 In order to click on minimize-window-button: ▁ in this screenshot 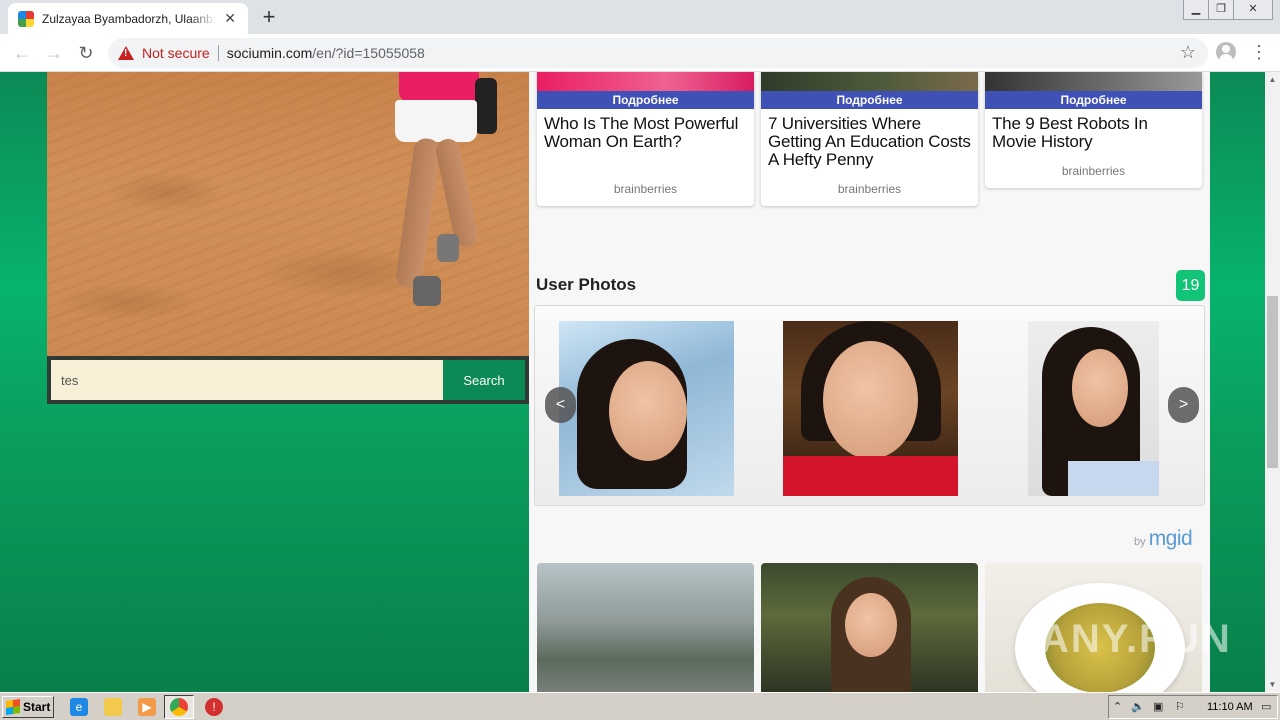, I will do `click(1196, 10)`.